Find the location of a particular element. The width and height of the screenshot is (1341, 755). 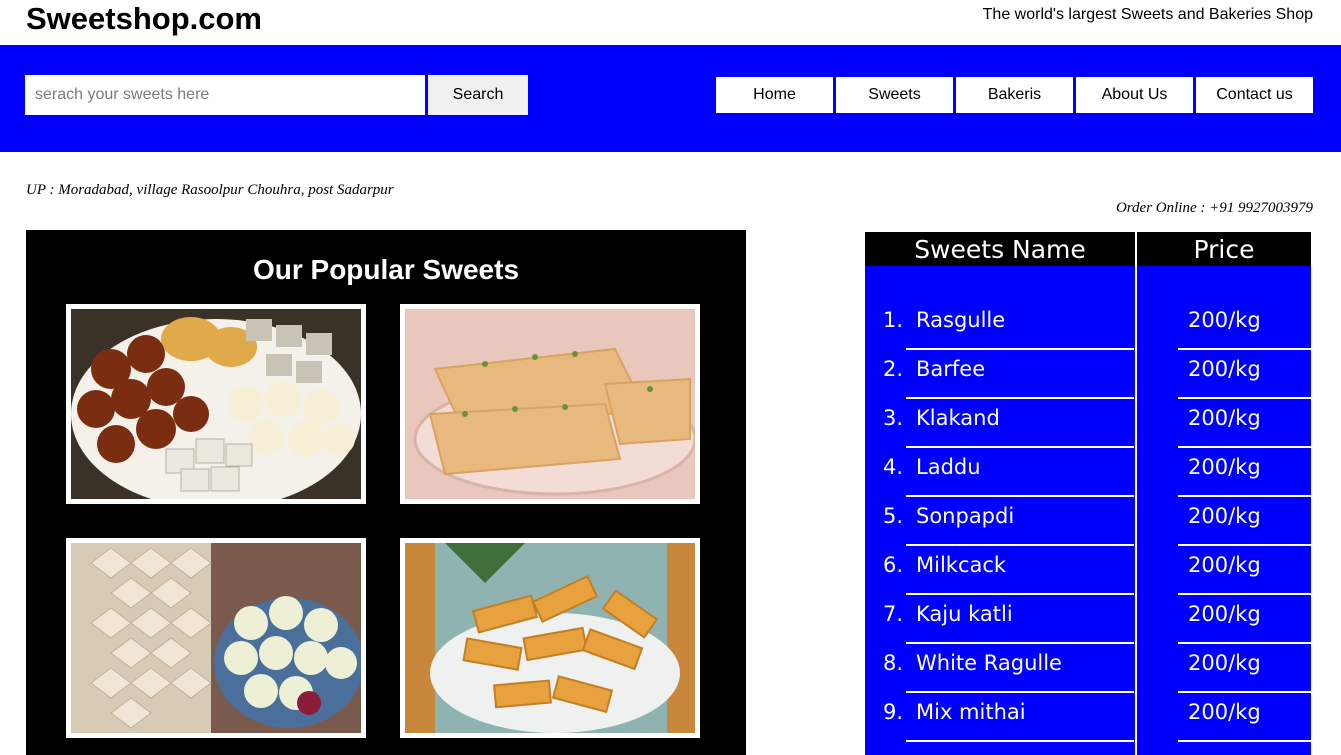

sweet-name: Laddu is located at coordinates (948, 467).